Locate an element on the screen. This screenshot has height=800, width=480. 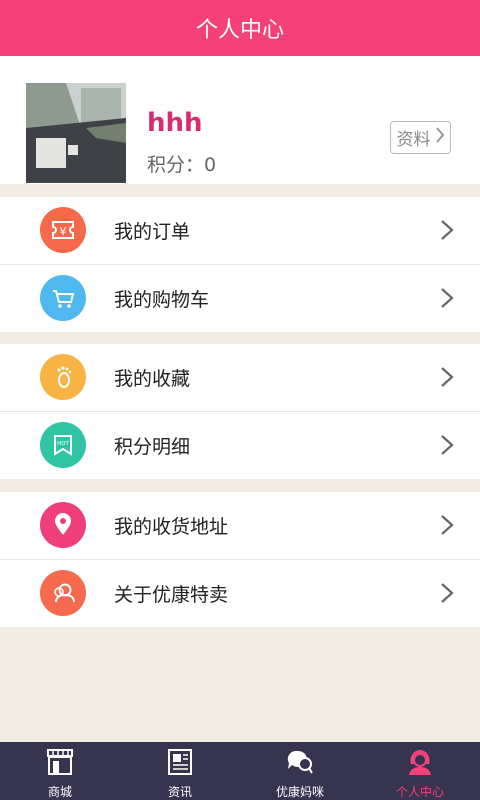
tab-community: 优康妈咪 is located at coordinates (300, 771).